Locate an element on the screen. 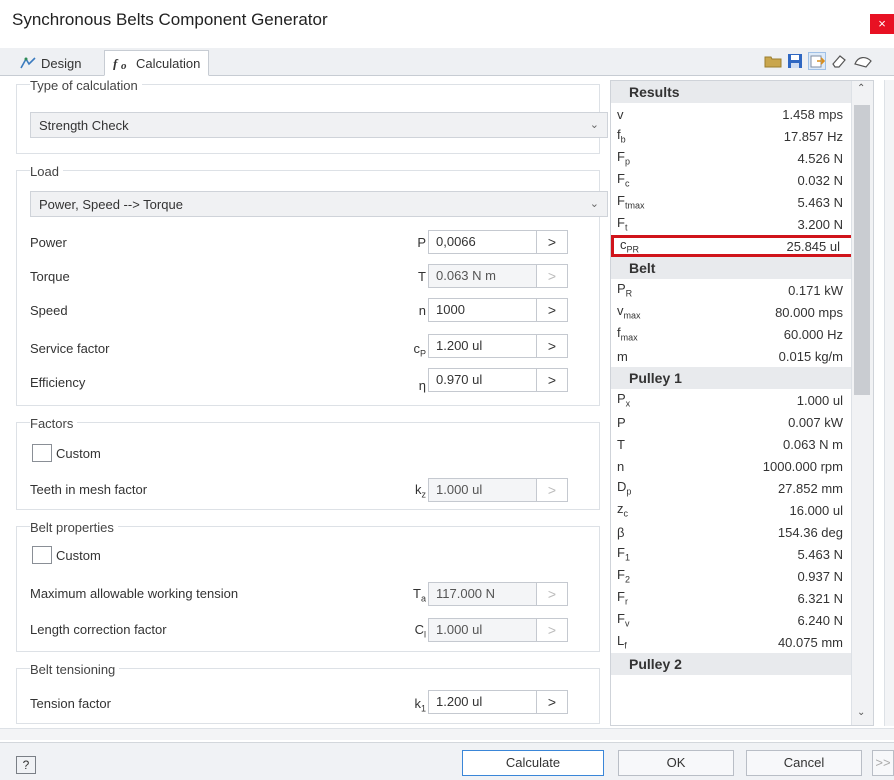 The image size is (894, 780). window-title: Synchronous Belts Component Generator is located at coordinates (170, 19).